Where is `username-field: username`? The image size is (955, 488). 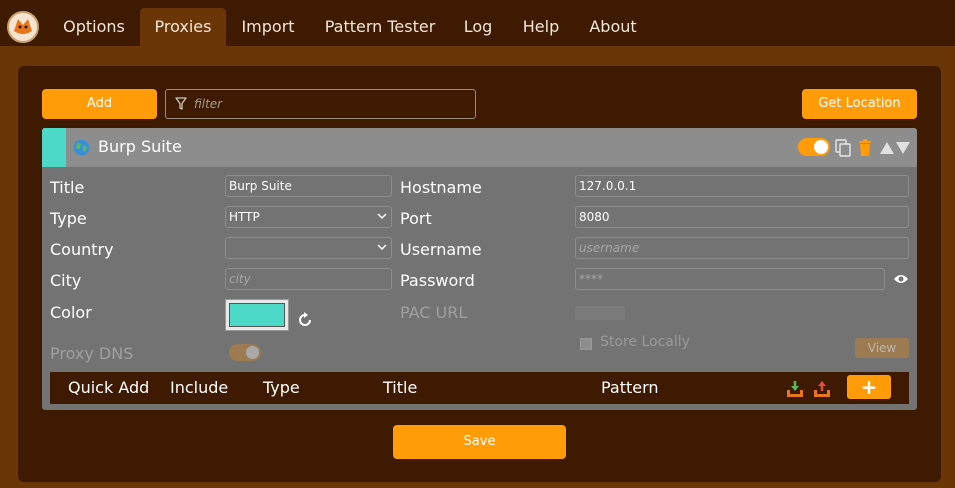
username-field: username is located at coordinates (742, 248).